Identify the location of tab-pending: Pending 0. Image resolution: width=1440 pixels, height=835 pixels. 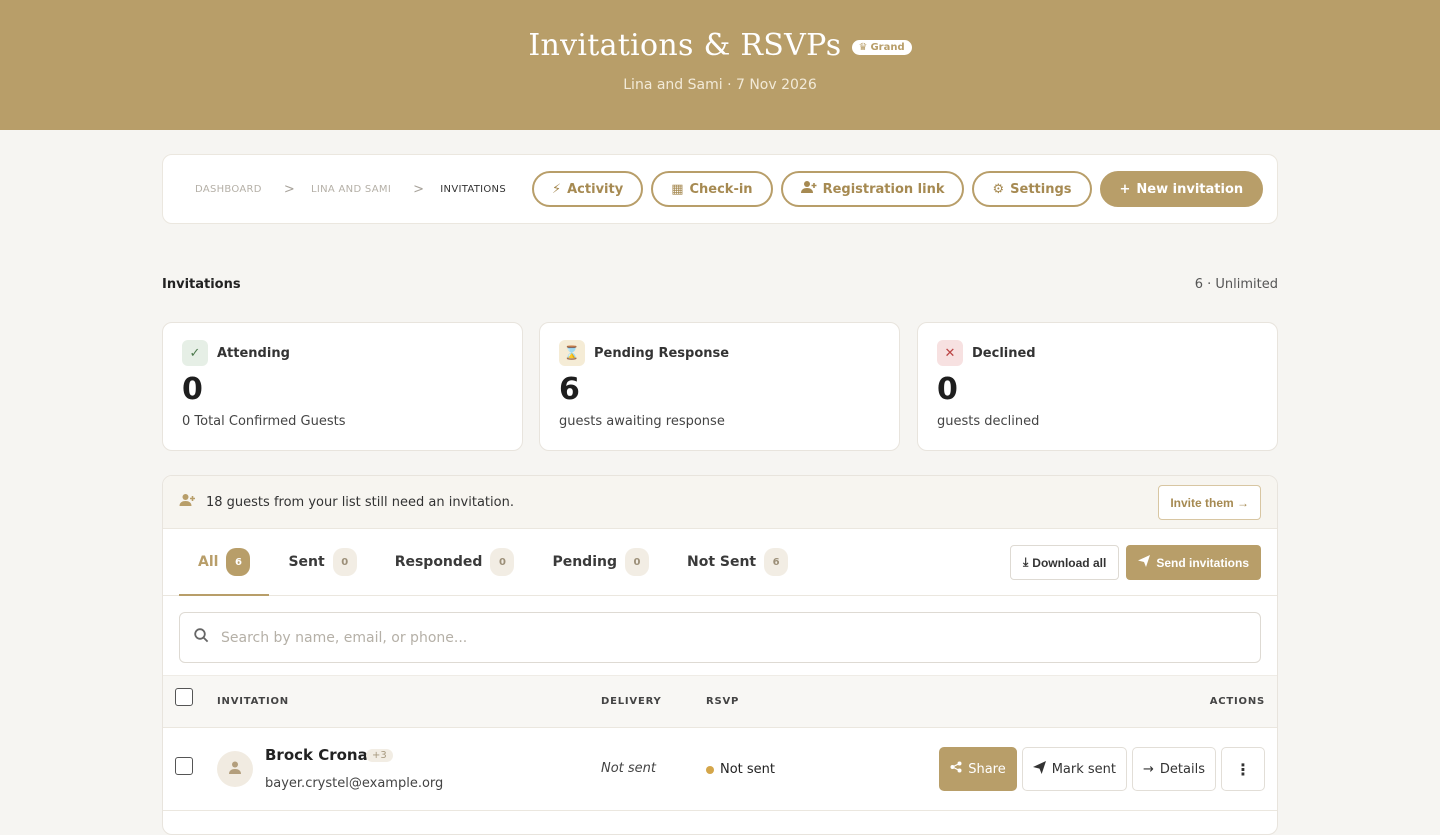
(600, 562).